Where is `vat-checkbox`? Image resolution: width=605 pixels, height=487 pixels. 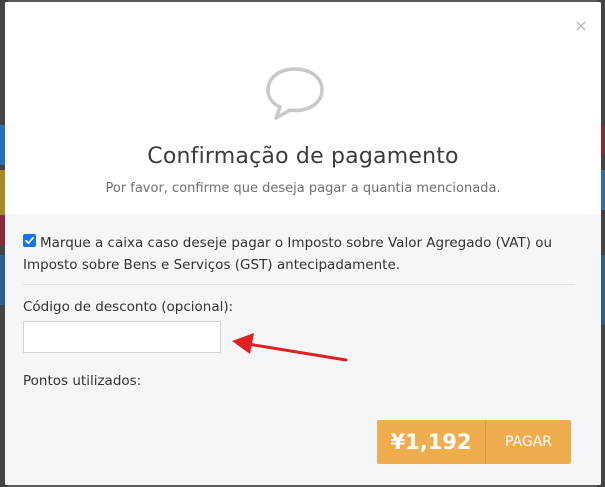
vat-checkbox is located at coordinates (29, 240).